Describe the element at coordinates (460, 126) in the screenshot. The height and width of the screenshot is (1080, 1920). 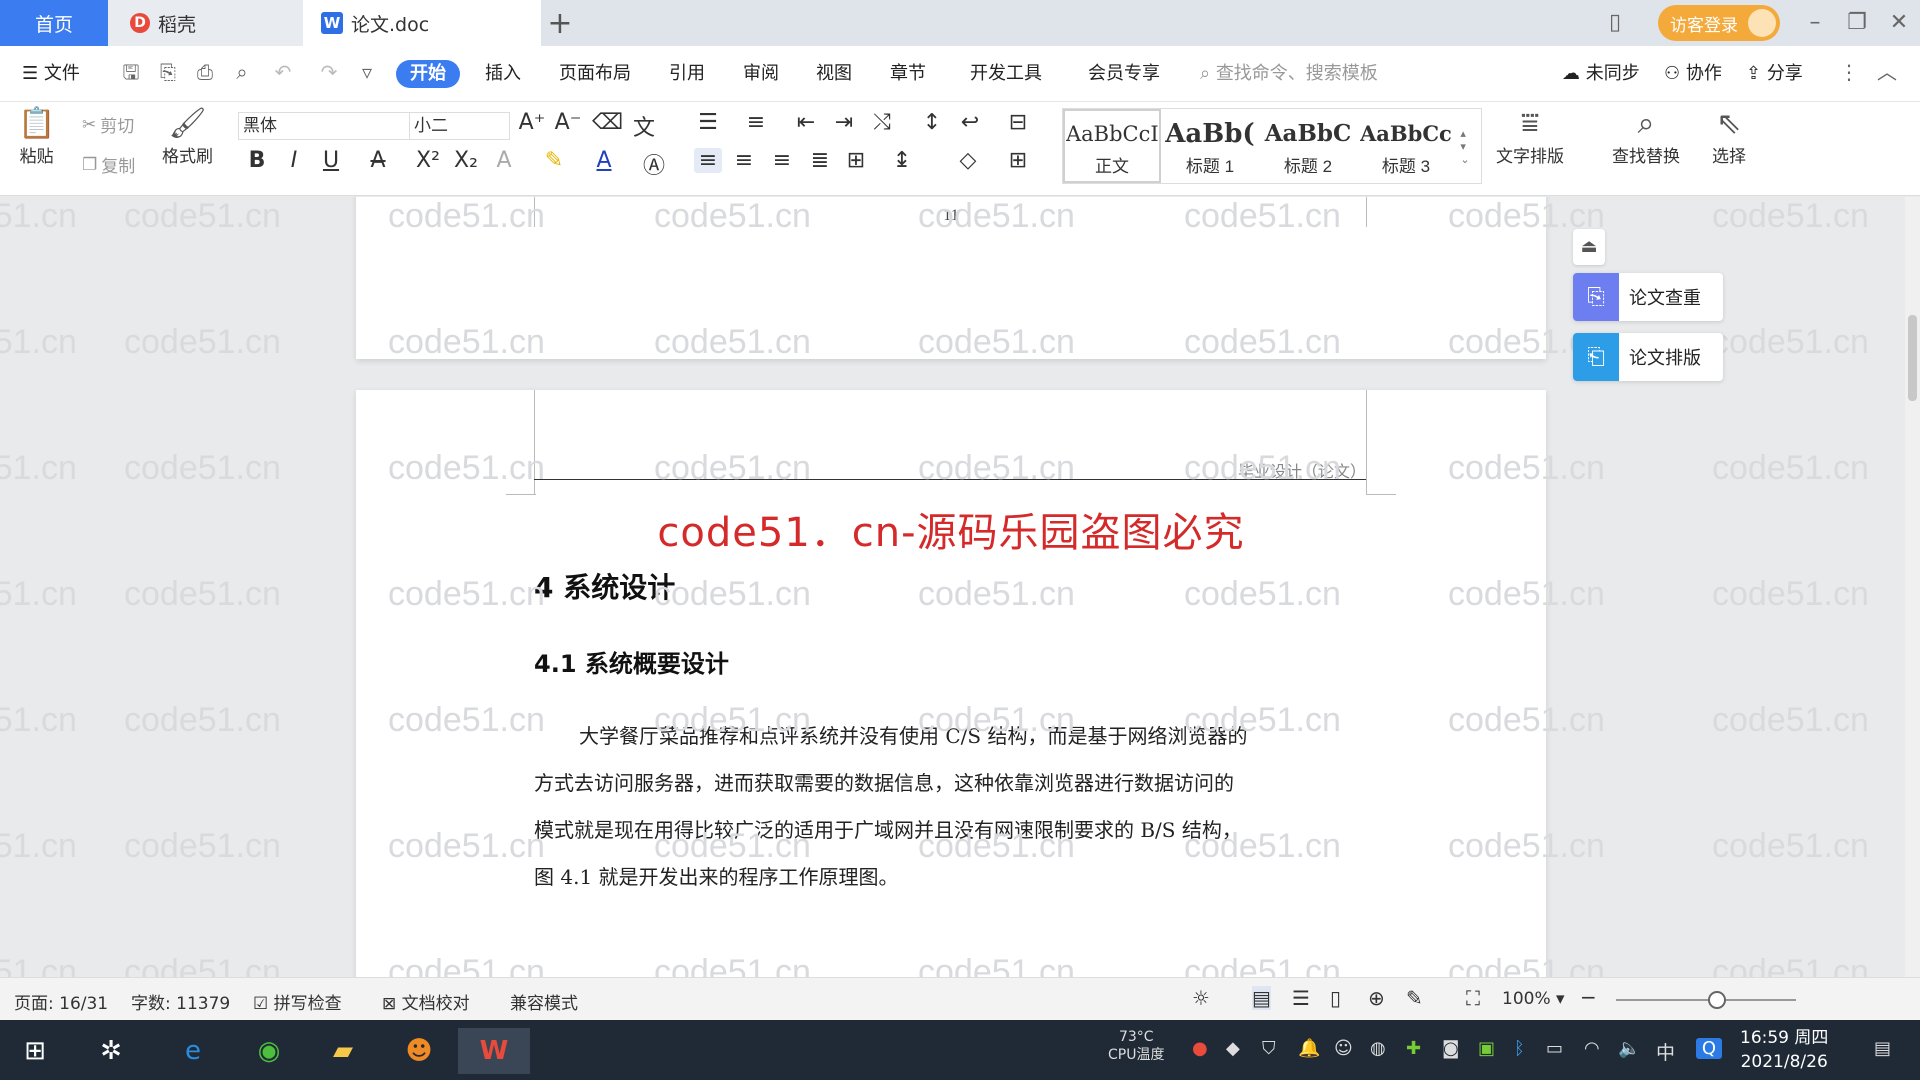
I see `font-size-select: 小二` at that location.